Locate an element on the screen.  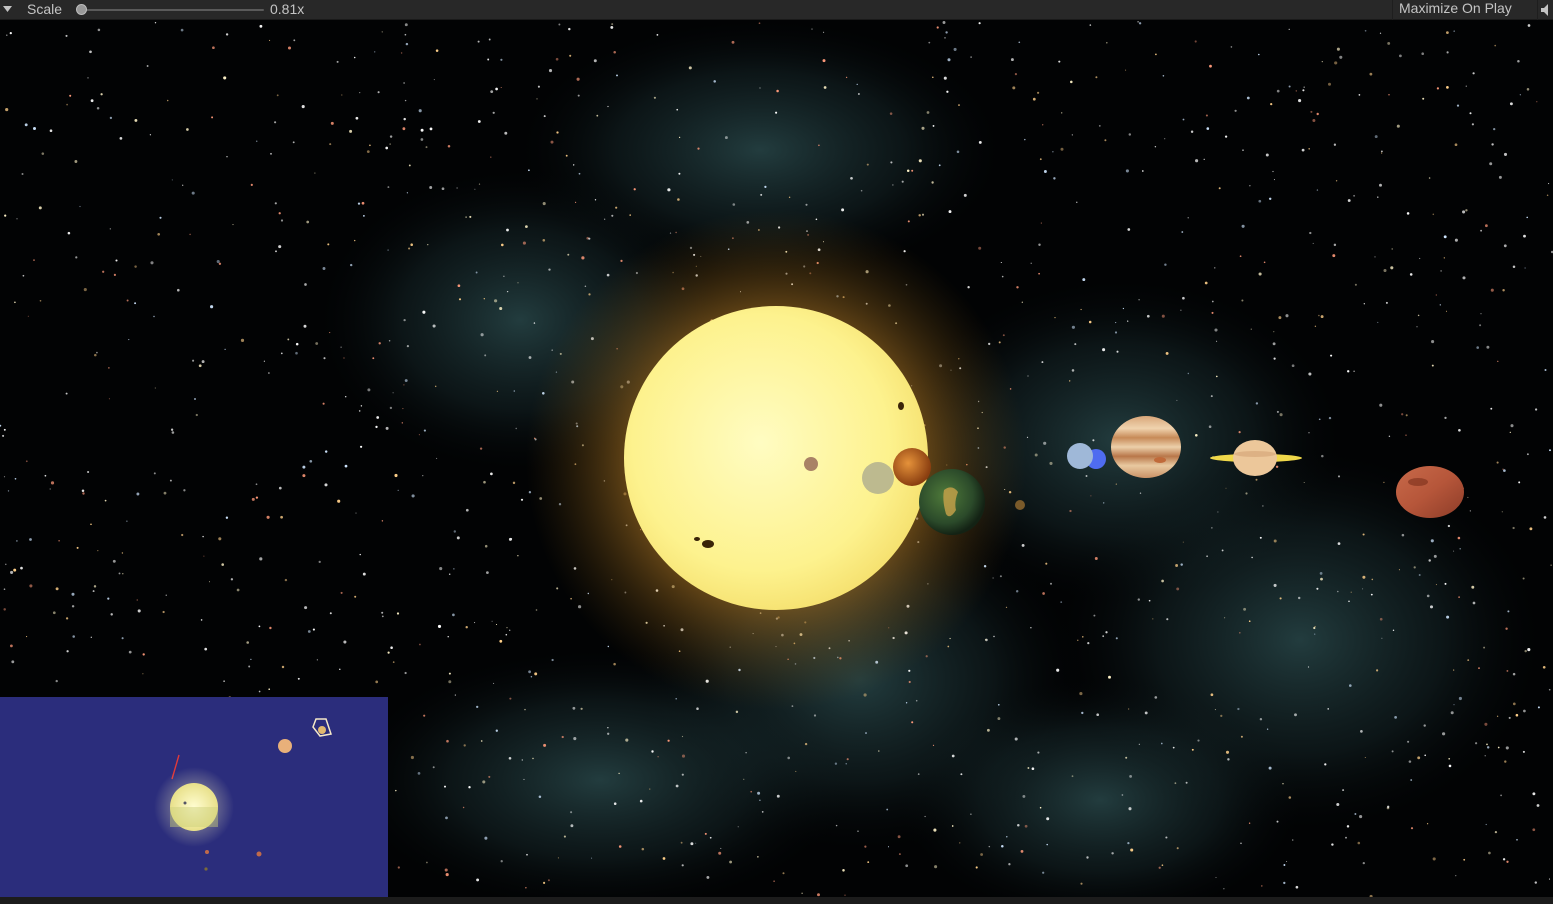
mute-audio-button is located at coordinates (1545, 10).